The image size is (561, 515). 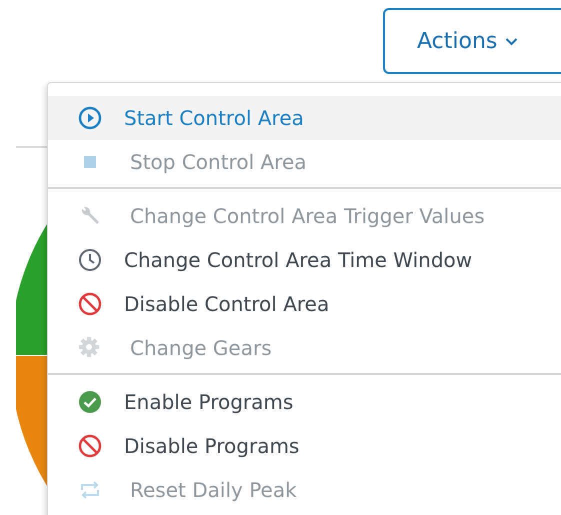 What do you see at coordinates (298, 260) in the screenshot?
I see `menu-item-label: Change Control Area Time Window` at bounding box center [298, 260].